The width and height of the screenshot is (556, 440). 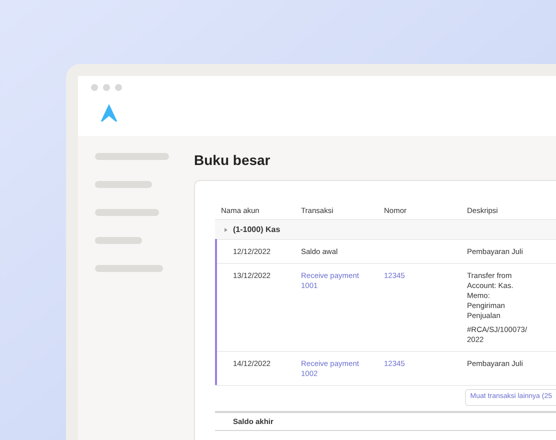 I want to click on caret-right-icon, so click(x=226, y=230).